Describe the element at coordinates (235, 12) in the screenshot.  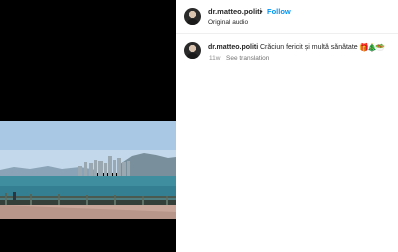
I see `author-username: dr.matteo.politi` at that location.